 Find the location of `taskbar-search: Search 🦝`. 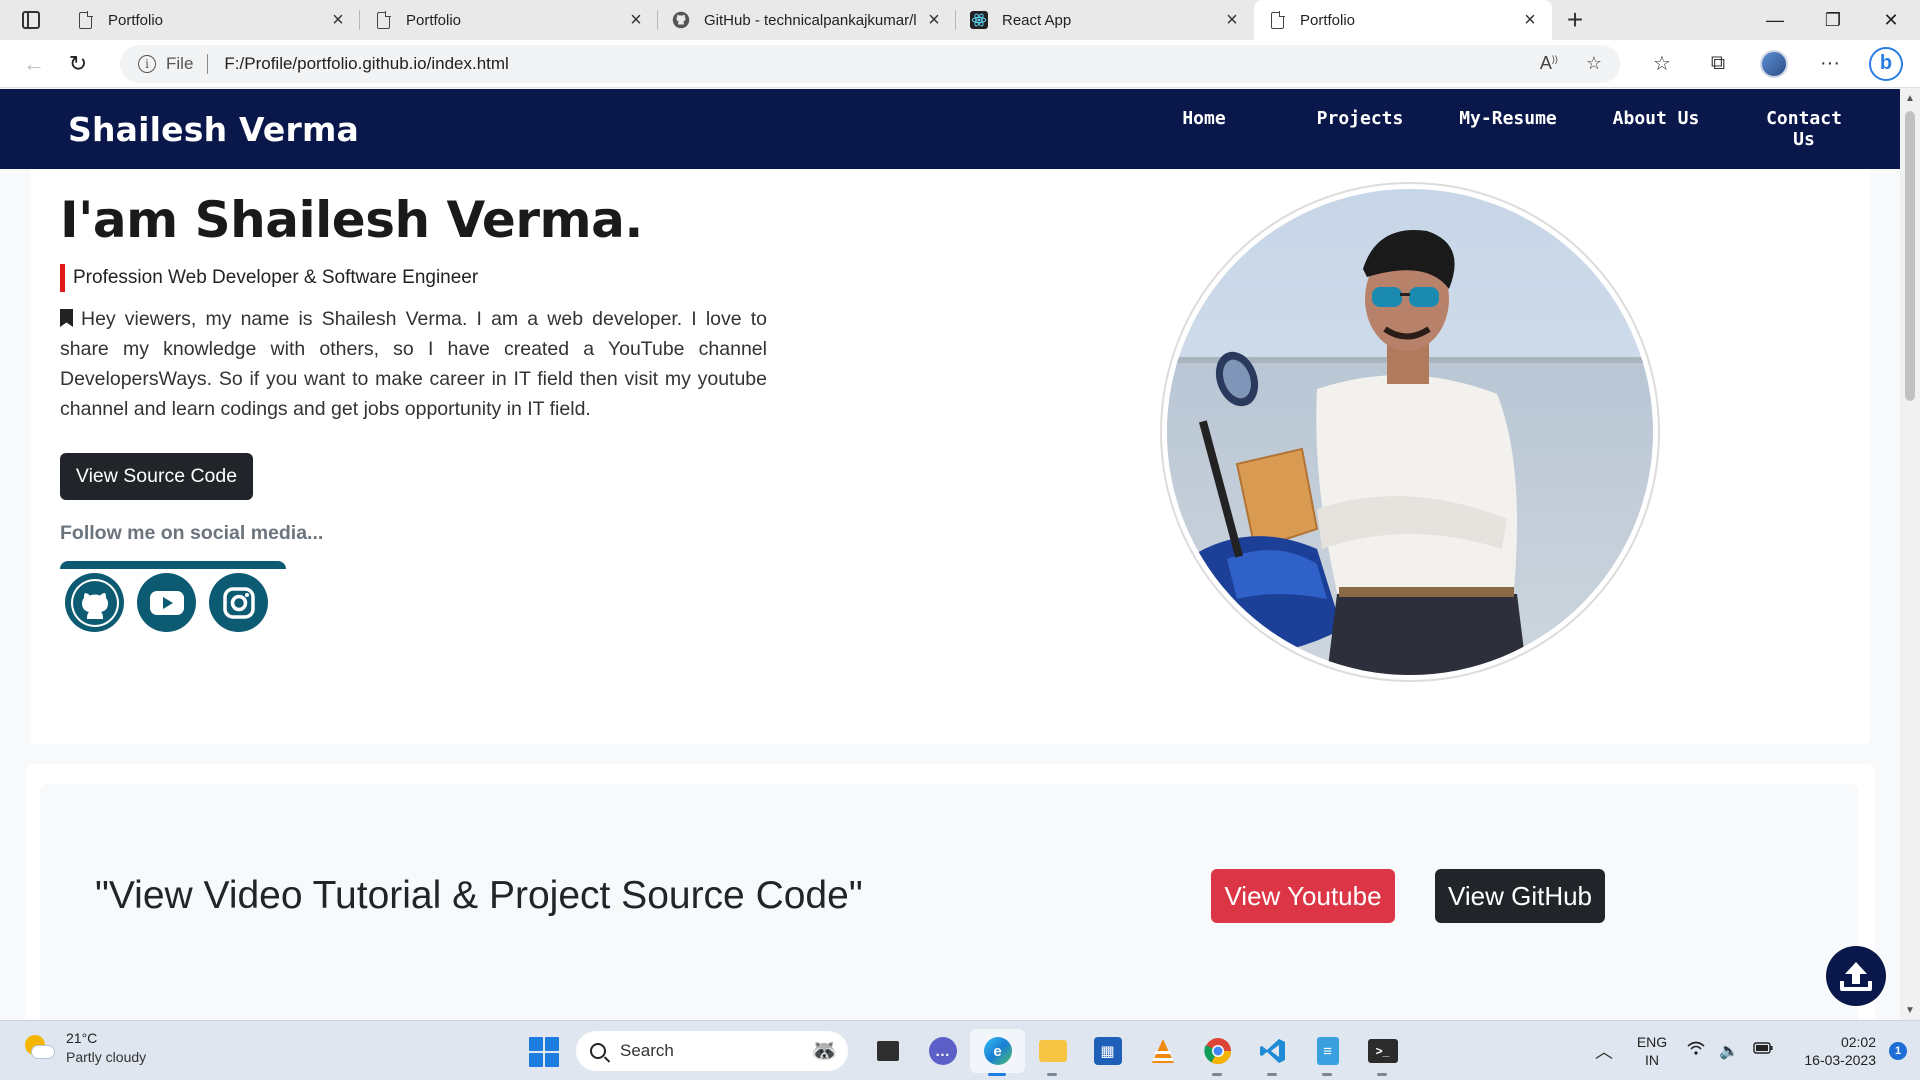

taskbar-search: Search 🦝 is located at coordinates (712, 1051).